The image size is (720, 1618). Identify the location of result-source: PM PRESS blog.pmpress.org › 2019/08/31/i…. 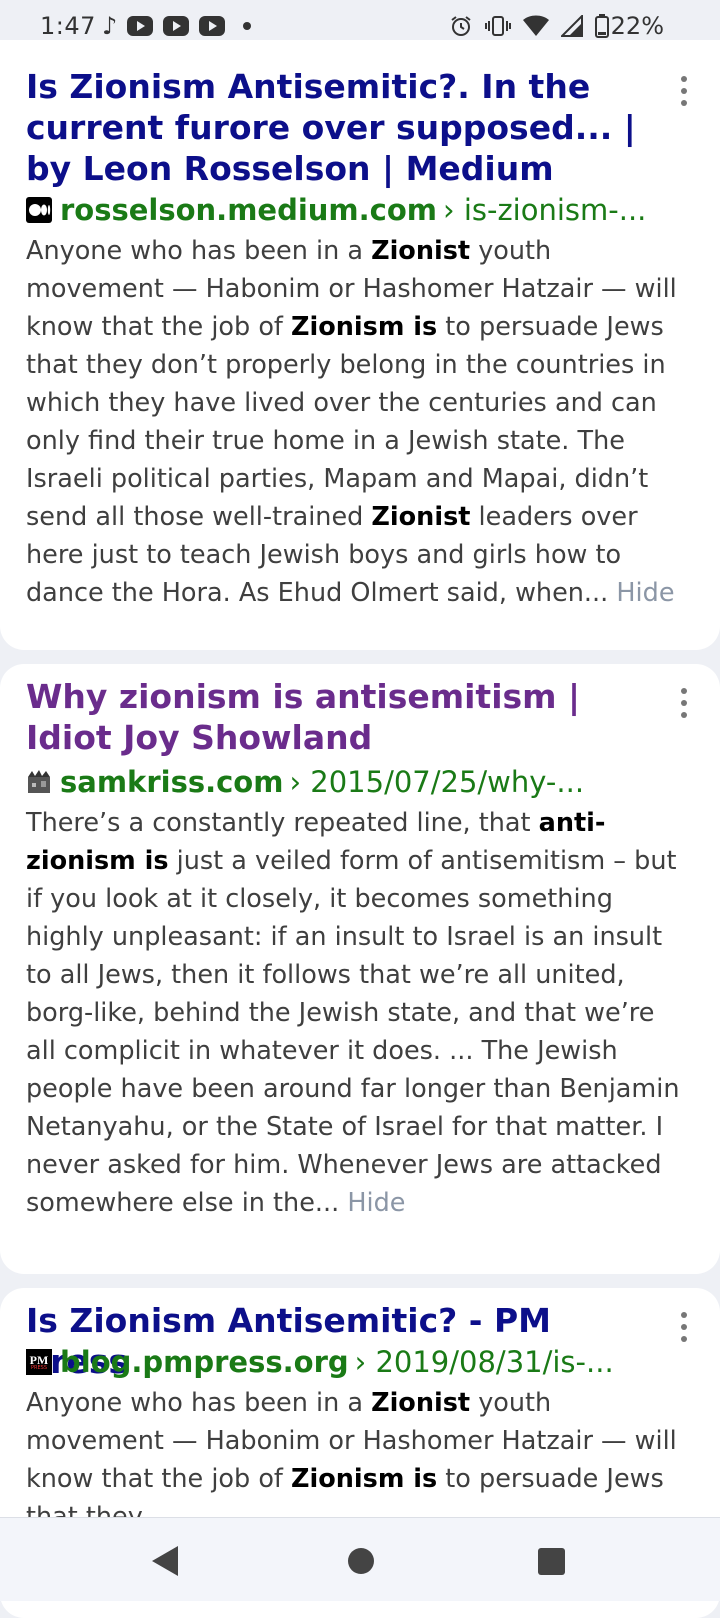
(320, 1362).